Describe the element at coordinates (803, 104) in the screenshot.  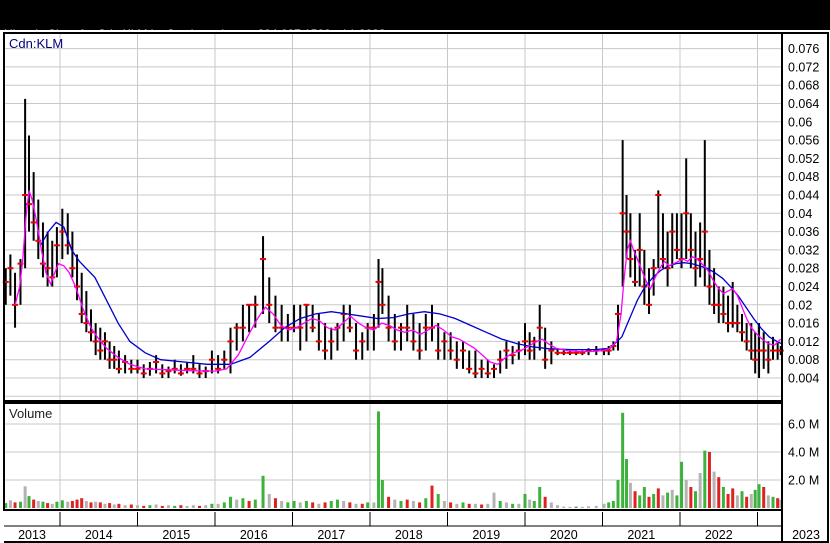
I see `price-axis-label: 0.064` at that location.